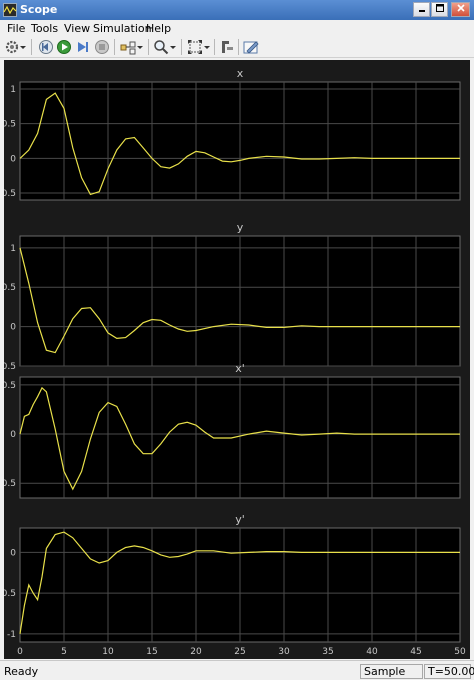 Image resolution: width=474 pixels, height=680 pixels. Describe the element at coordinates (195, 47) in the screenshot. I see `autoscale-icon` at that location.